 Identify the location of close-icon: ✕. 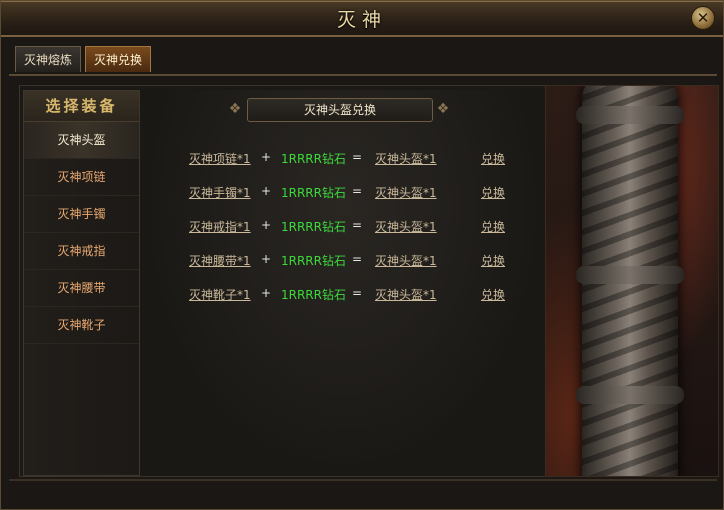
(703, 18).